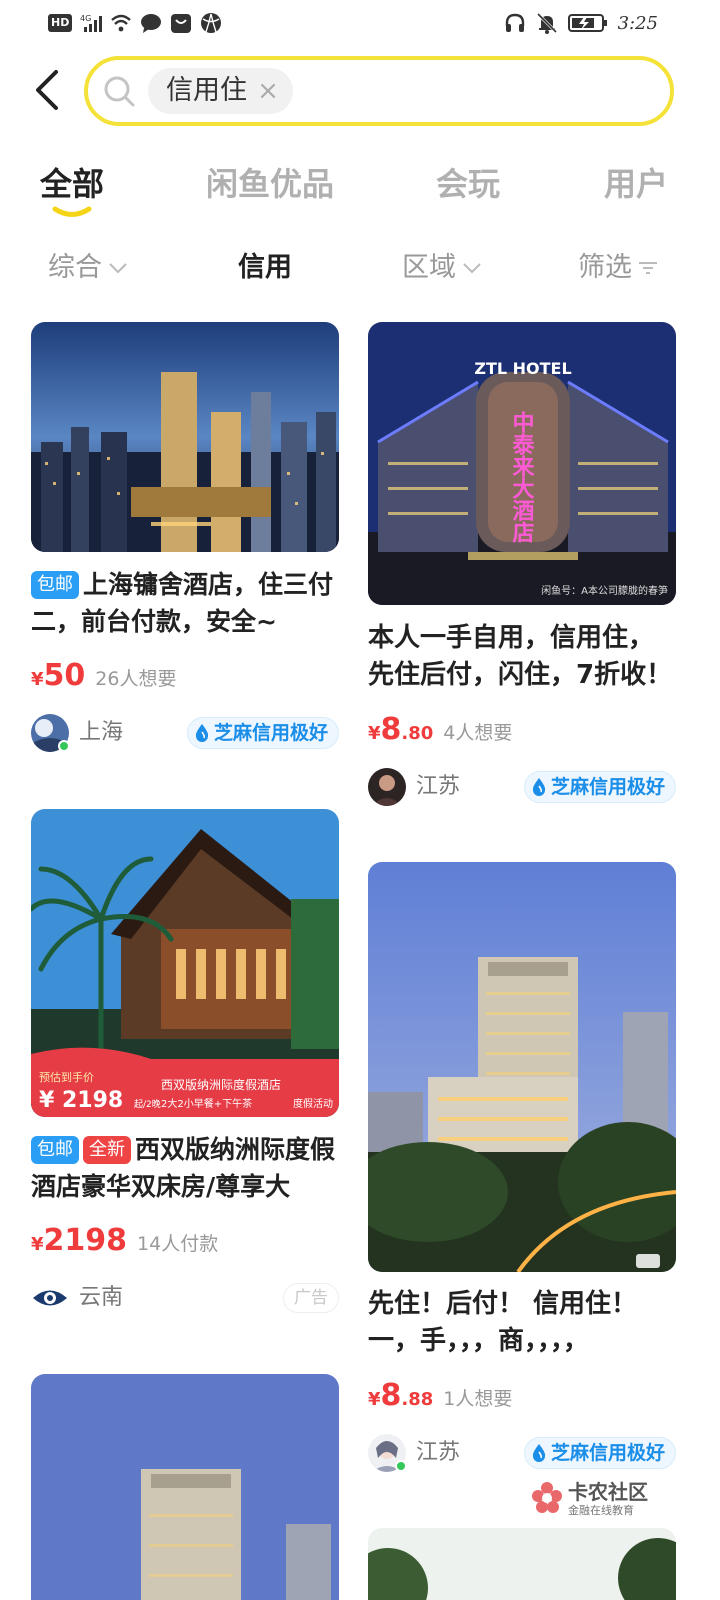 This screenshot has width=720, height=1600. Describe the element at coordinates (478, 1399) in the screenshot. I see `want-count: 1人想要` at that location.